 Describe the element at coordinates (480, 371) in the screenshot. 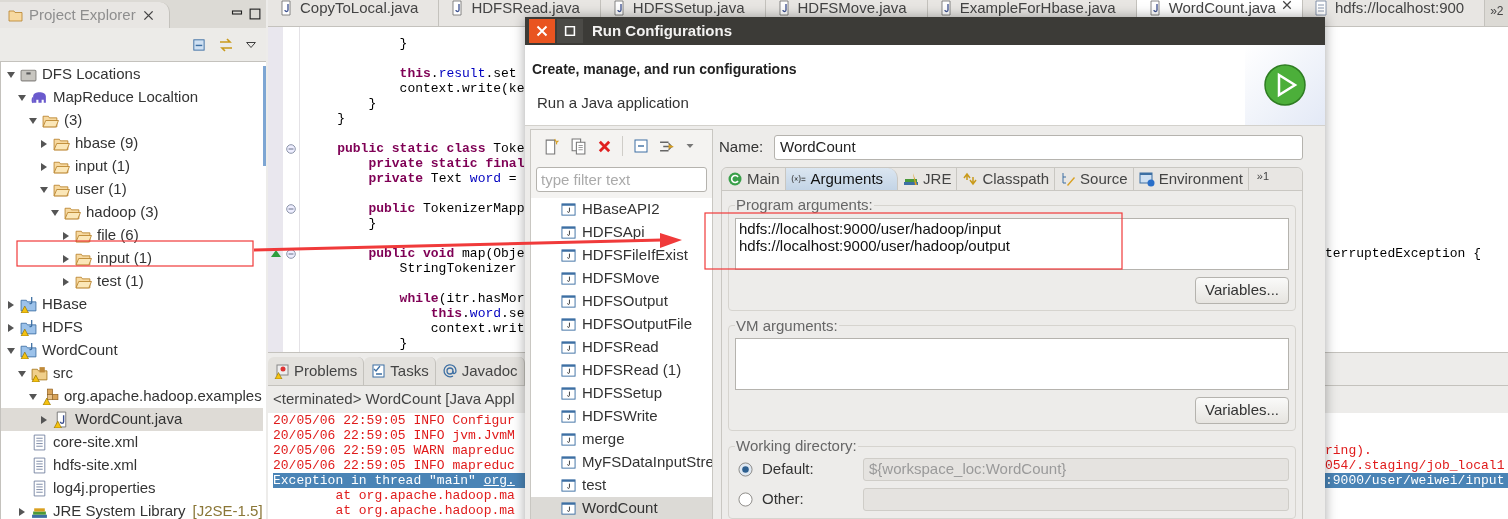

I see `view-tab: Javadoc` at that location.